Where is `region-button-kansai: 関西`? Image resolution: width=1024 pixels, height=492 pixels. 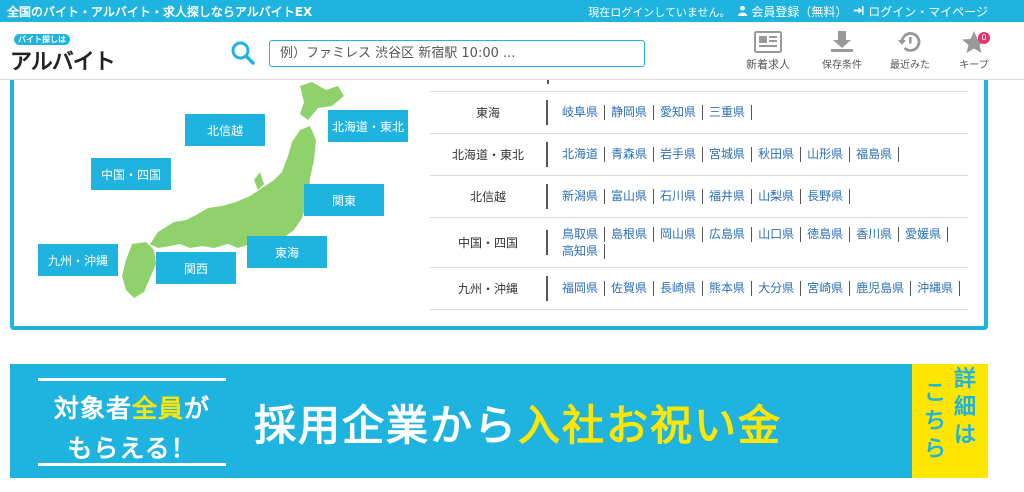 region-button-kansai: 関西 is located at coordinates (196, 268).